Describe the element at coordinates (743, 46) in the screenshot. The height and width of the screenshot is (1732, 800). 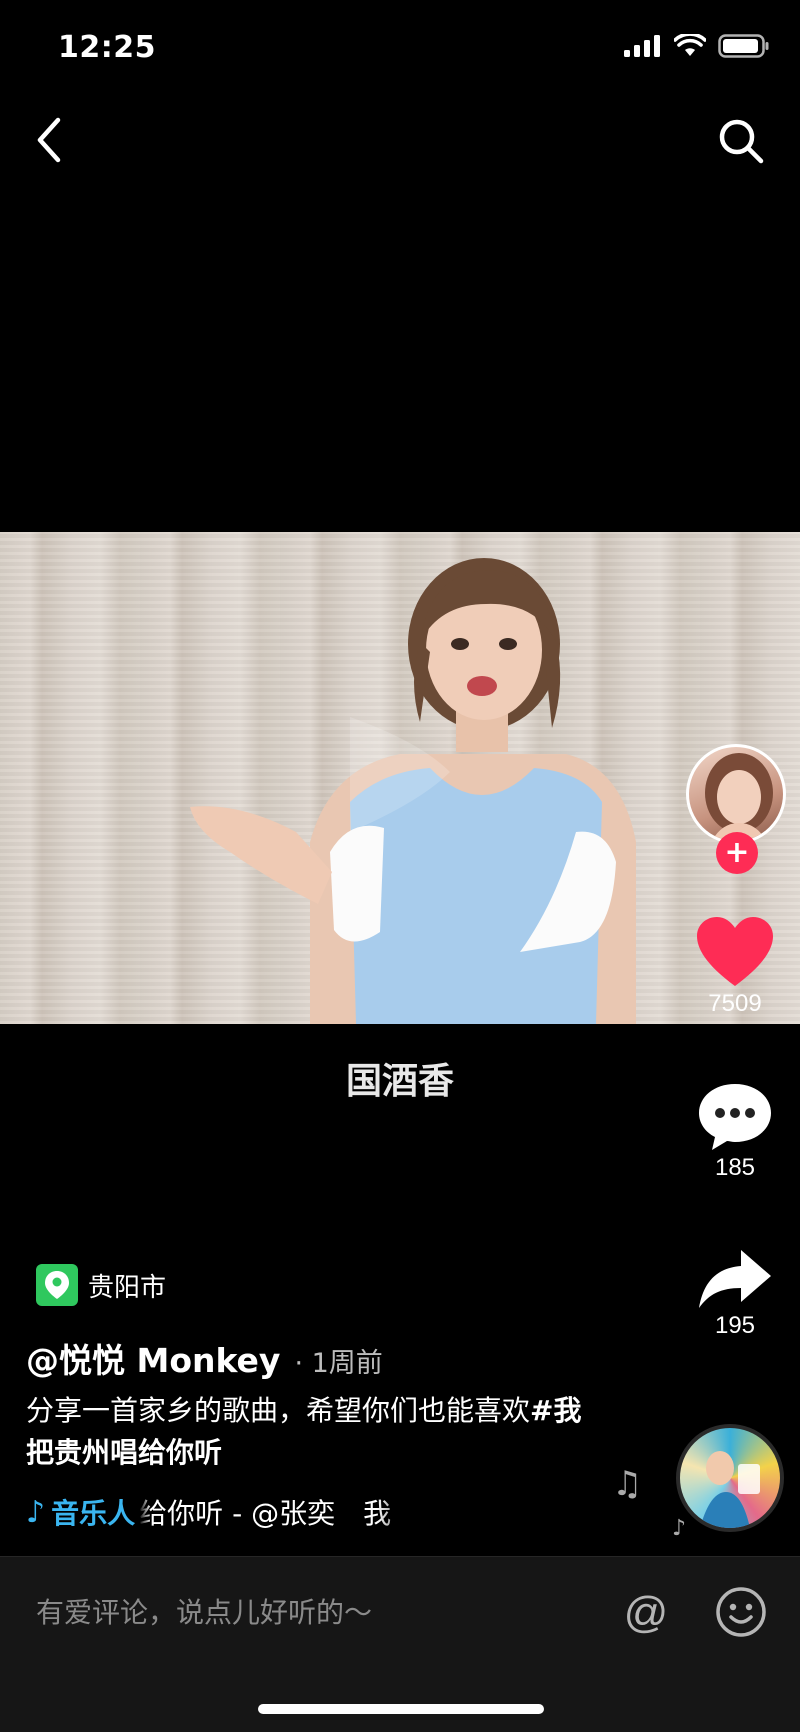
I see `battery-icon` at that location.